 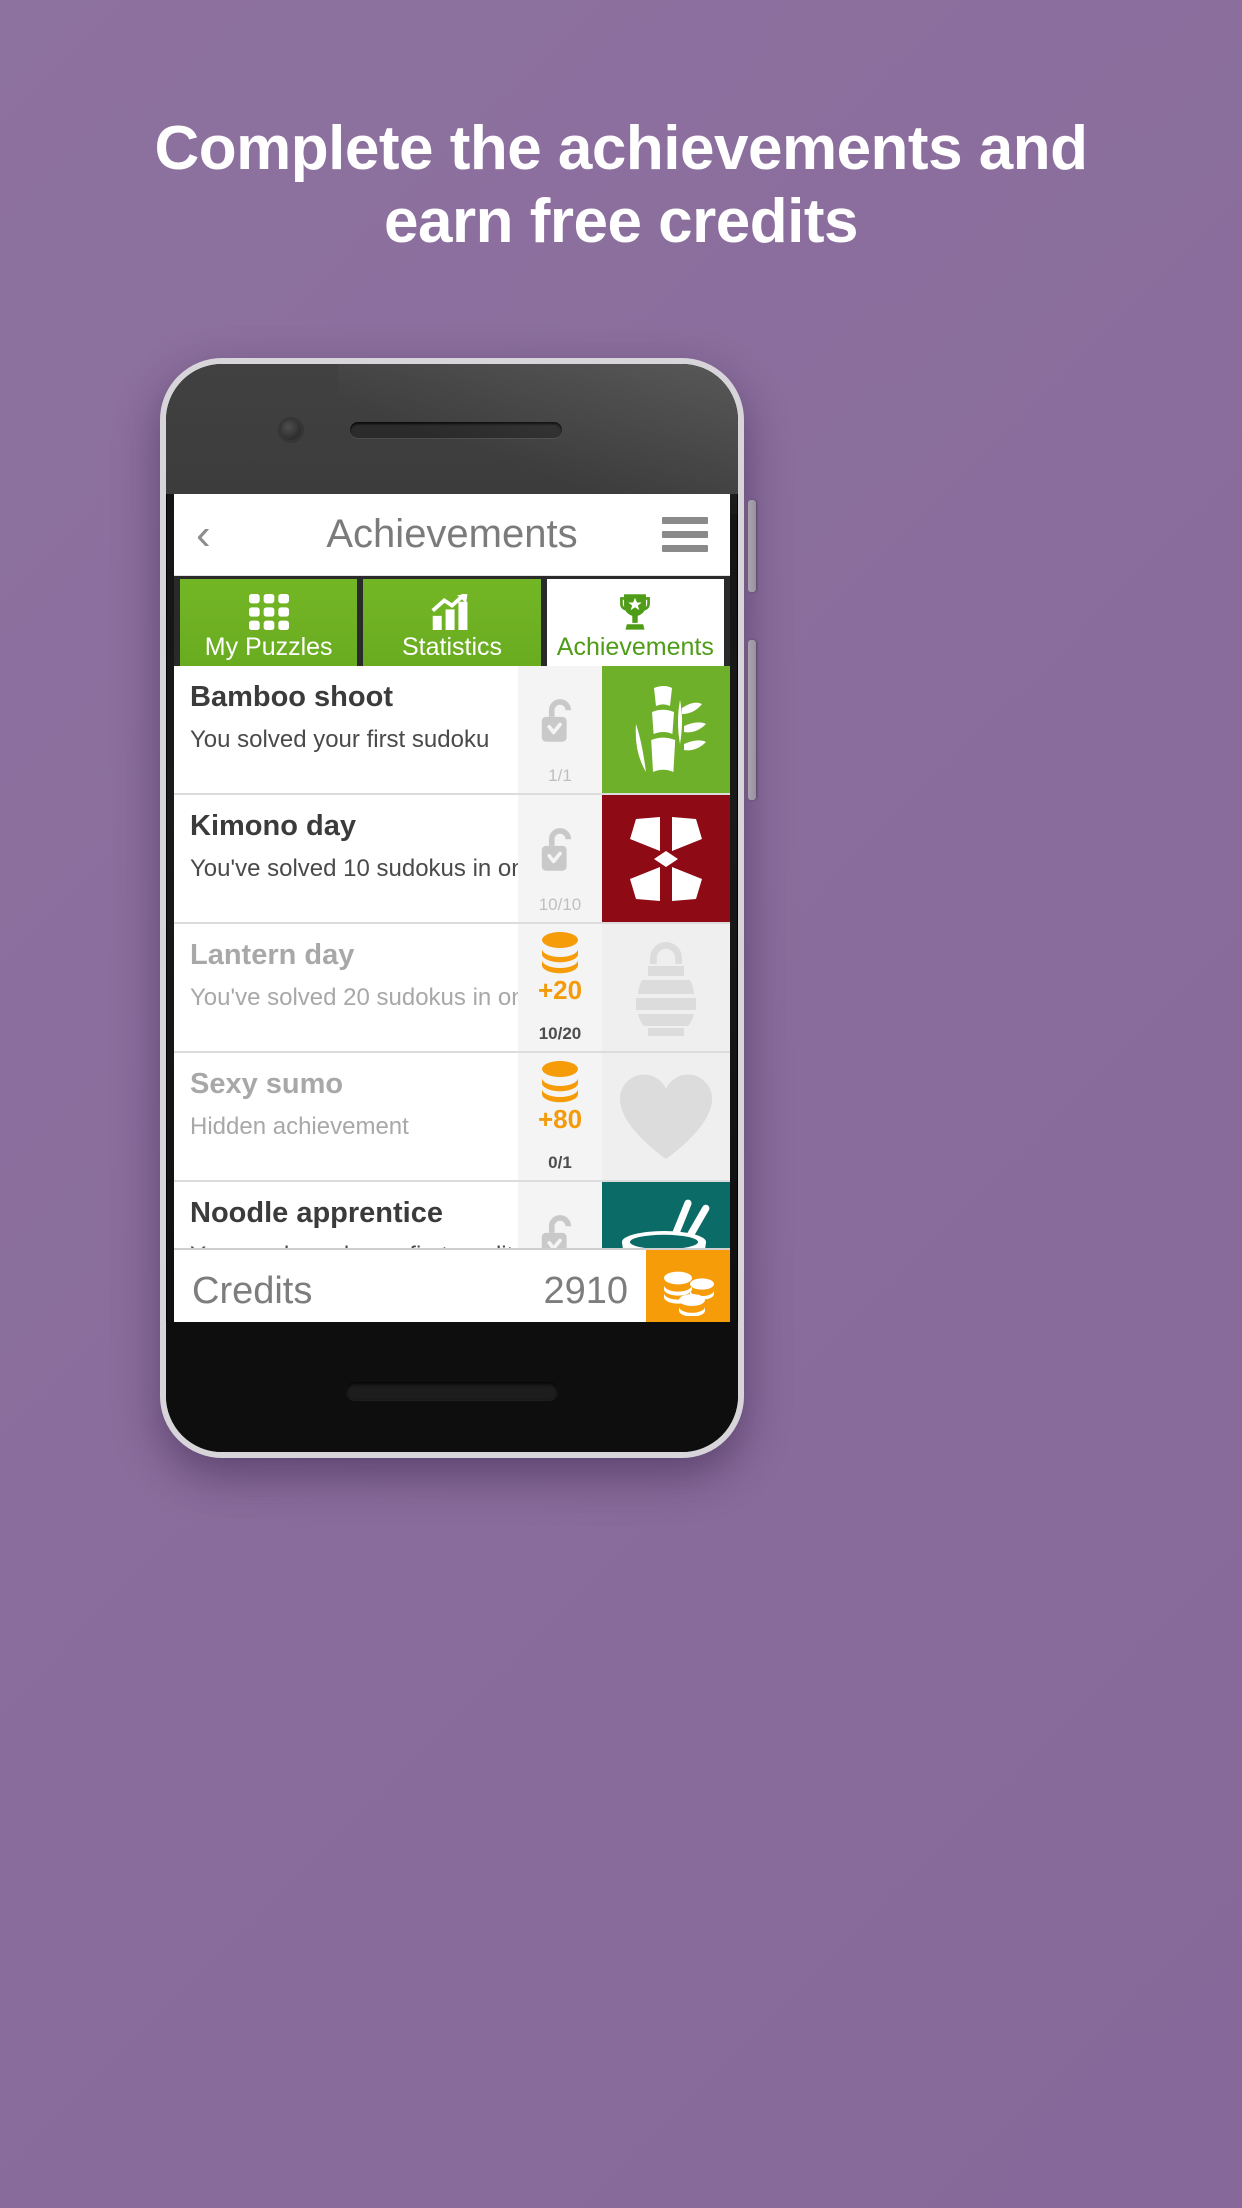 I want to click on kimono-icon, so click(x=666, y=858).